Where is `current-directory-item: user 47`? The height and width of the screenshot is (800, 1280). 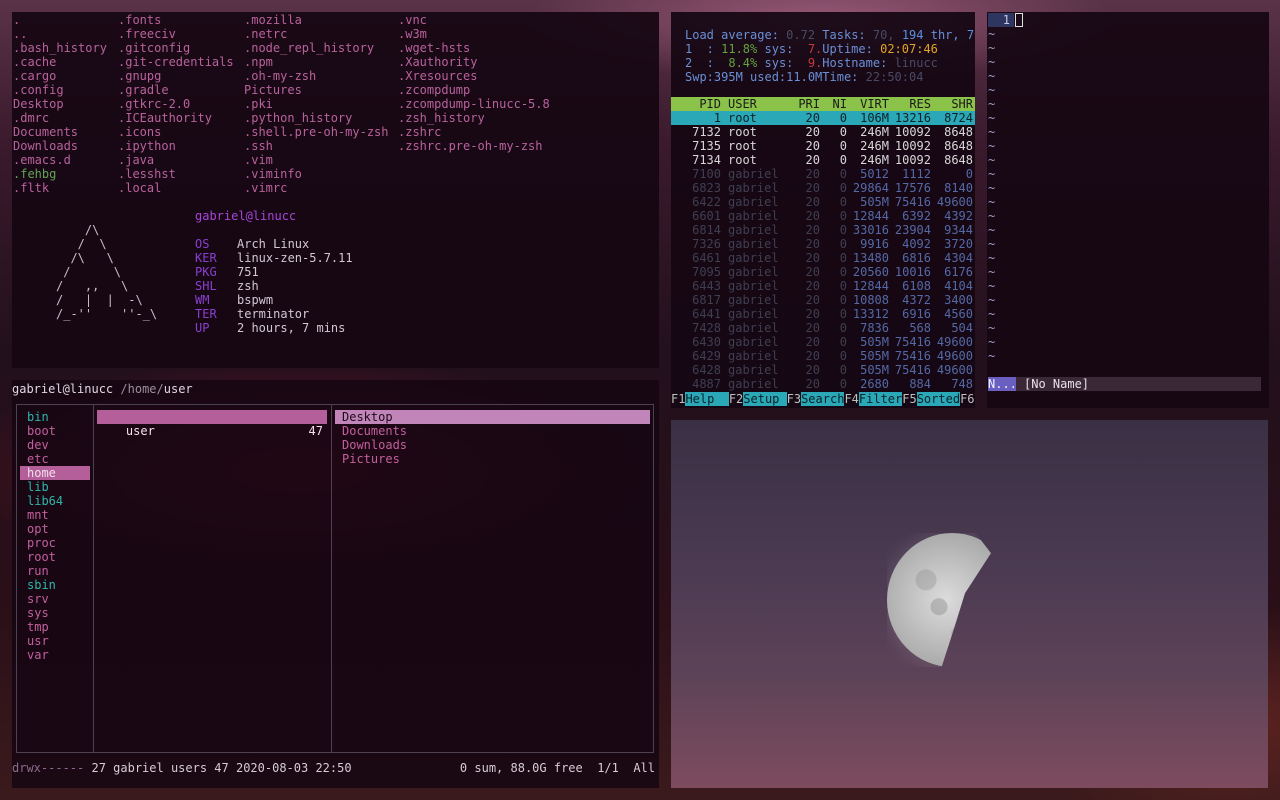
current-directory-item: user 47 is located at coordinates (212, 424).